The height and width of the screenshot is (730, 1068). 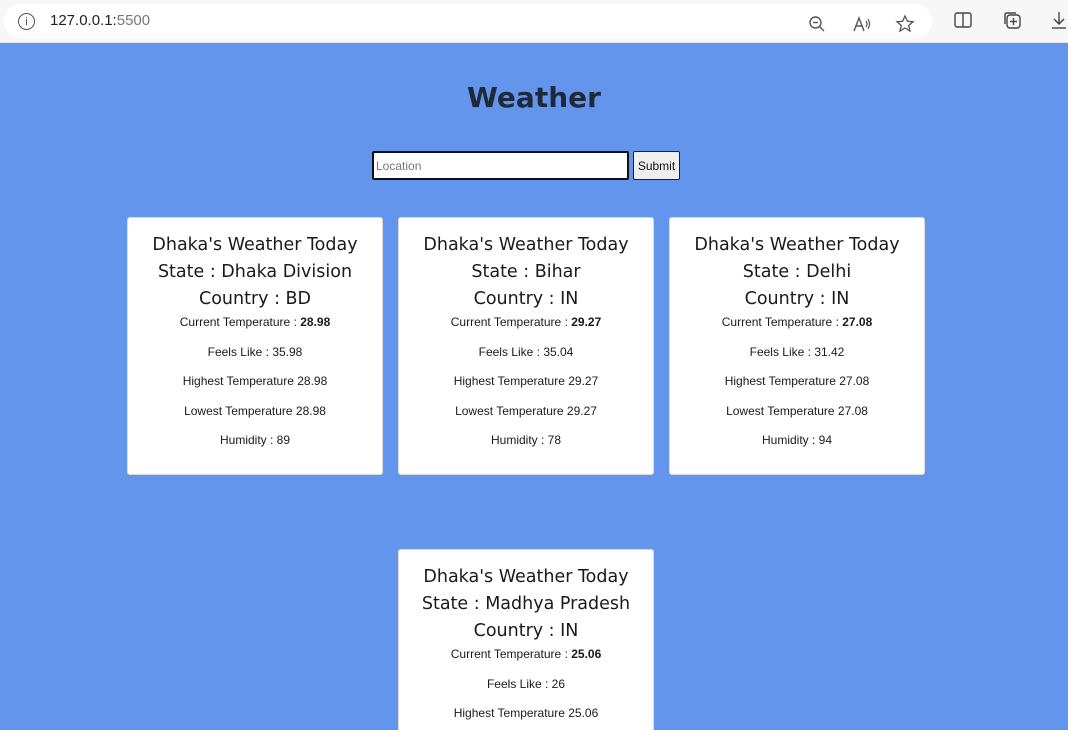 What do you see at coordinates (656, 165) in the screenshot?
I see `submit-button: Submit` at bounding box center [656, 165].